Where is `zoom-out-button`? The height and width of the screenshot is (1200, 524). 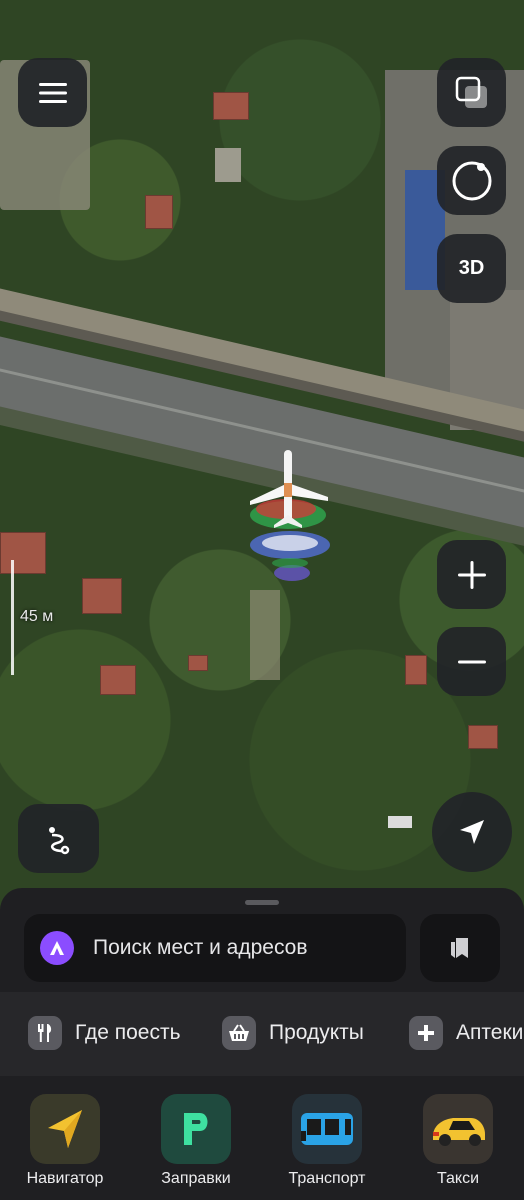 zoom-out-button is located at coordinates (471, 661).